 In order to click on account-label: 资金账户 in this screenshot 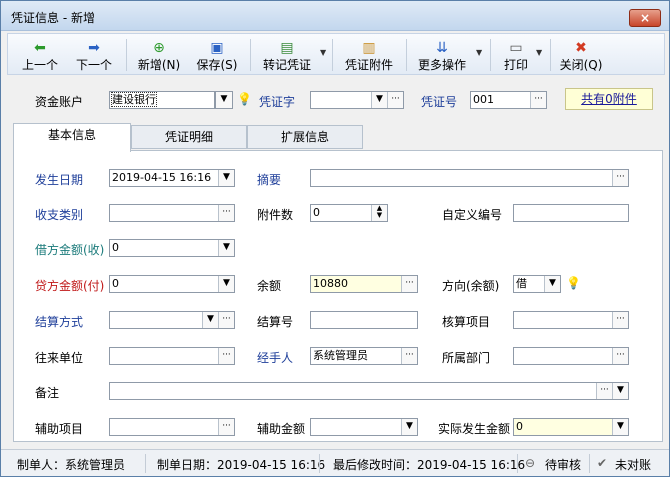, I will do `click(59, 102)`.